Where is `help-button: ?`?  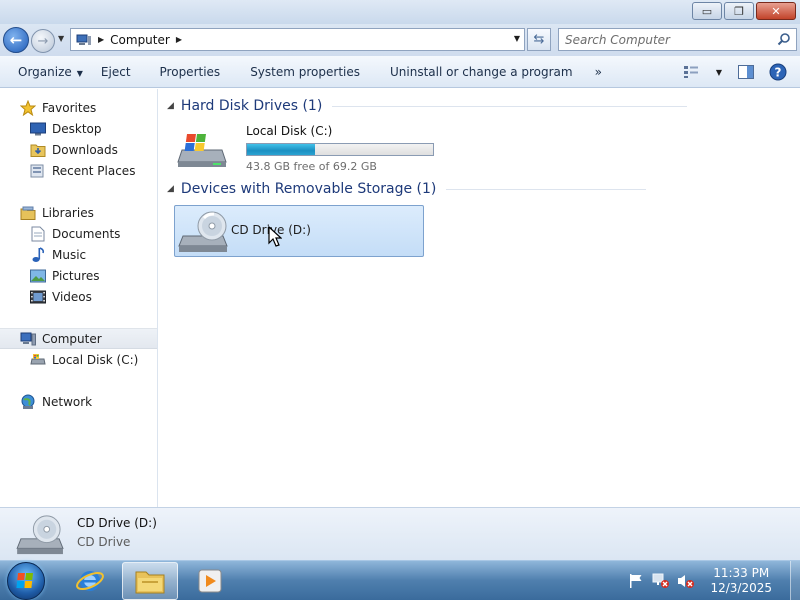 help-button: ? is located at coordinates (778, 72).